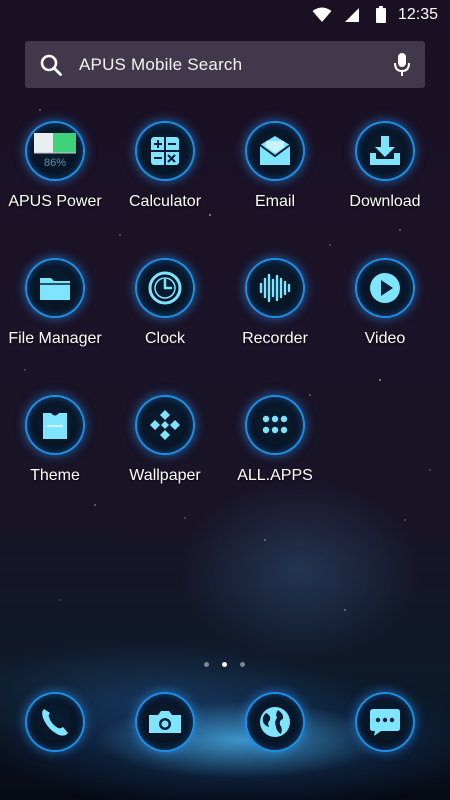  I want to click on search-icon, so click(51, 67).